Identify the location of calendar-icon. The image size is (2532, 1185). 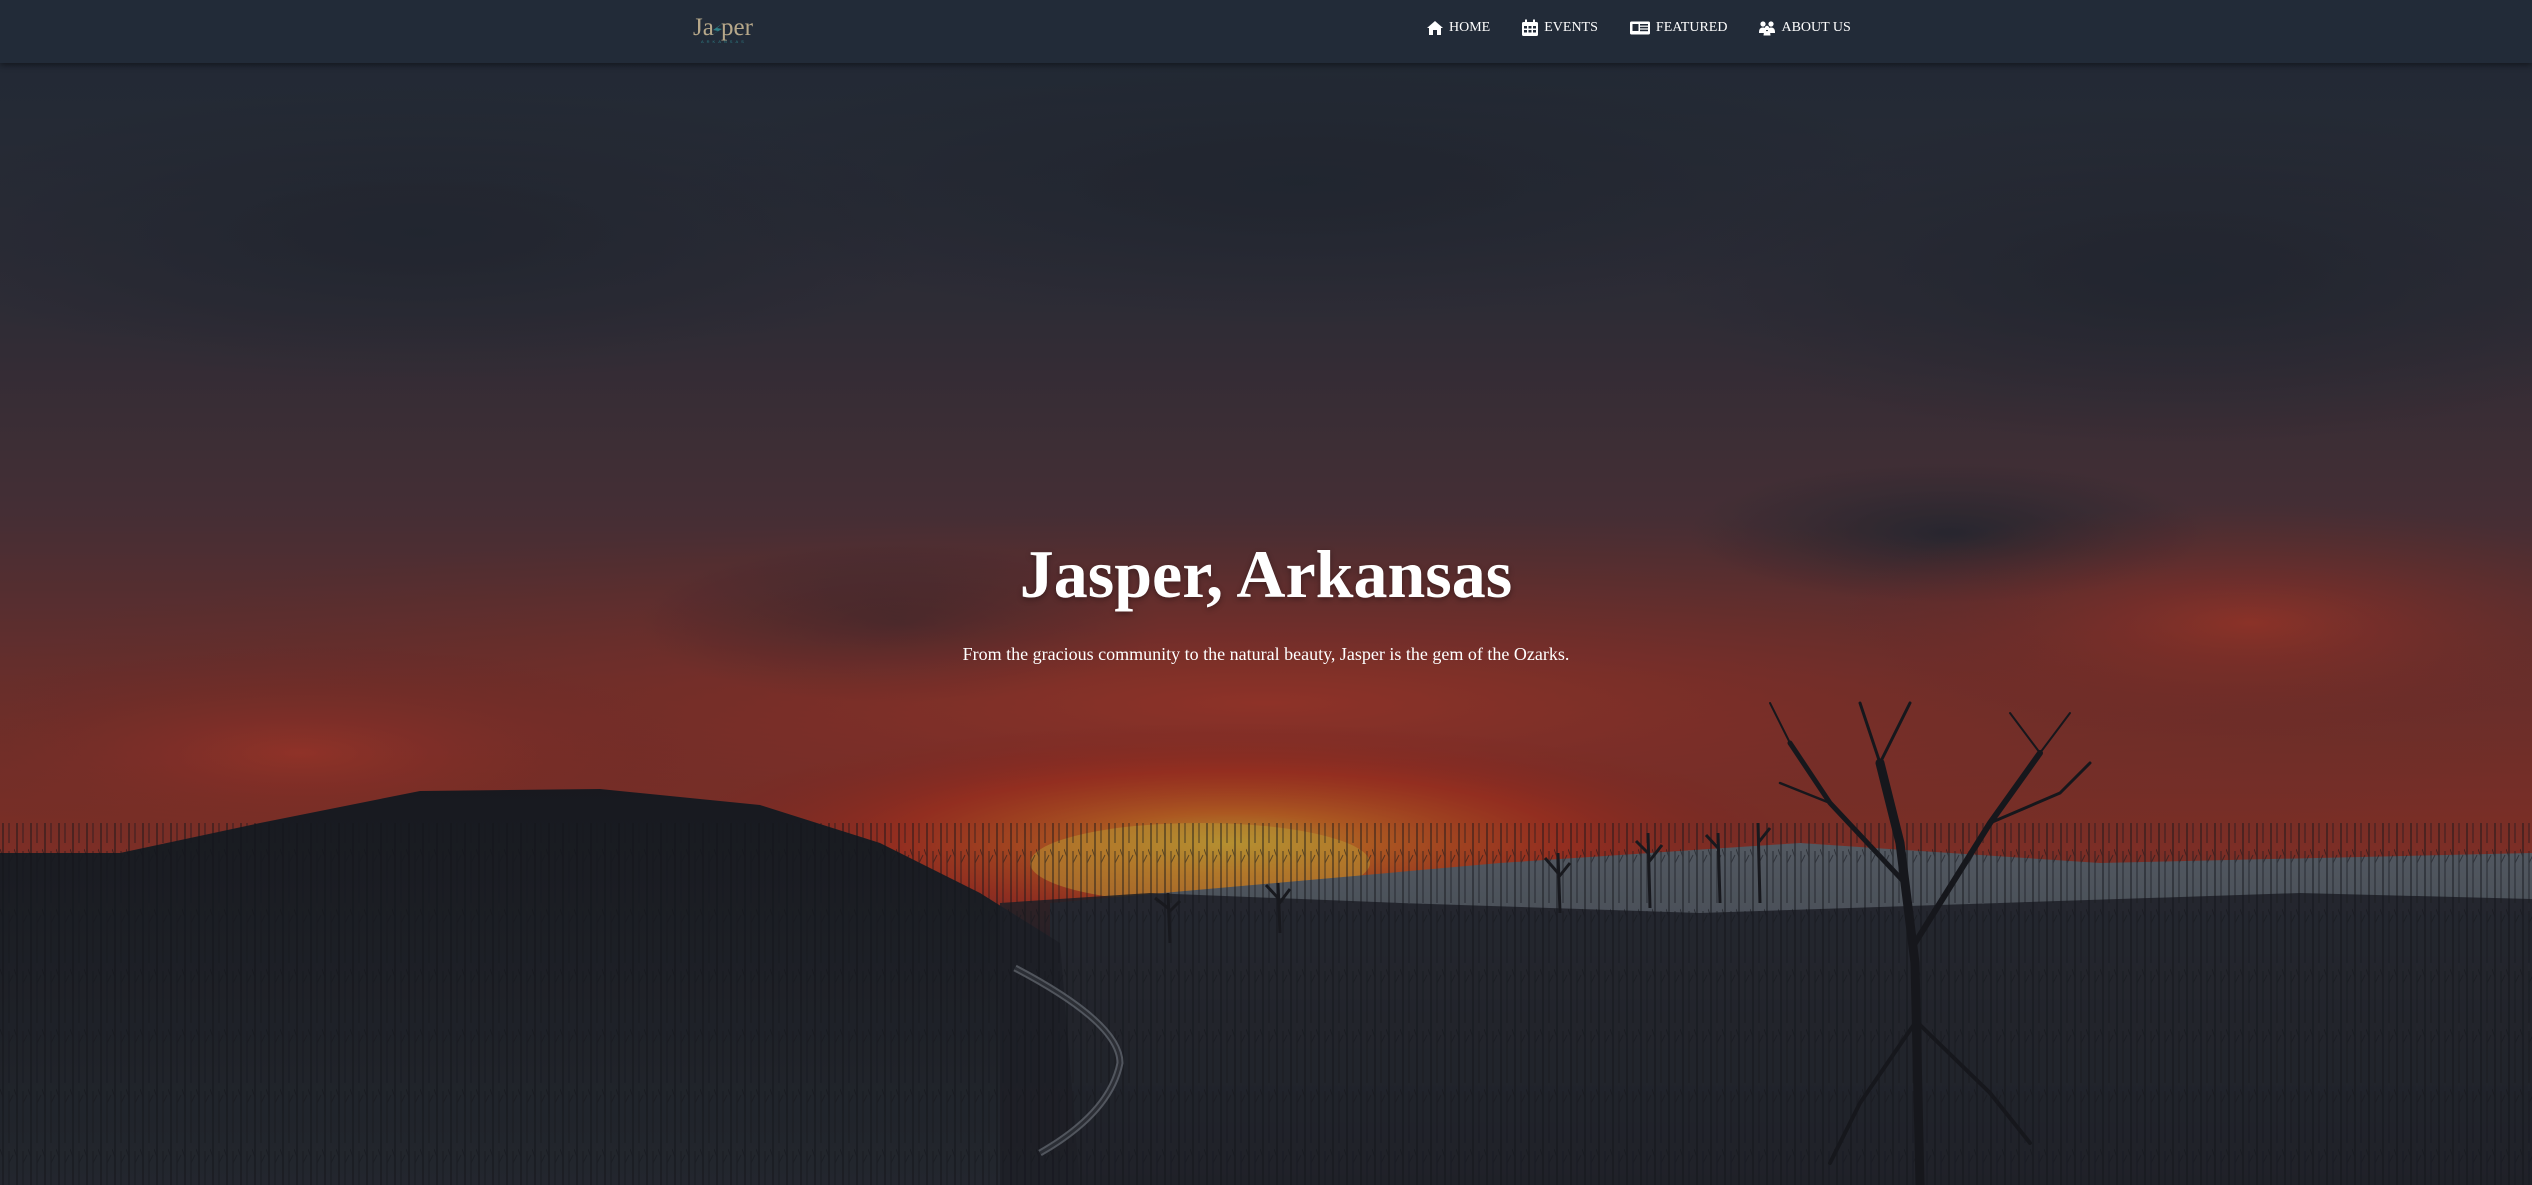
(1530, 28).